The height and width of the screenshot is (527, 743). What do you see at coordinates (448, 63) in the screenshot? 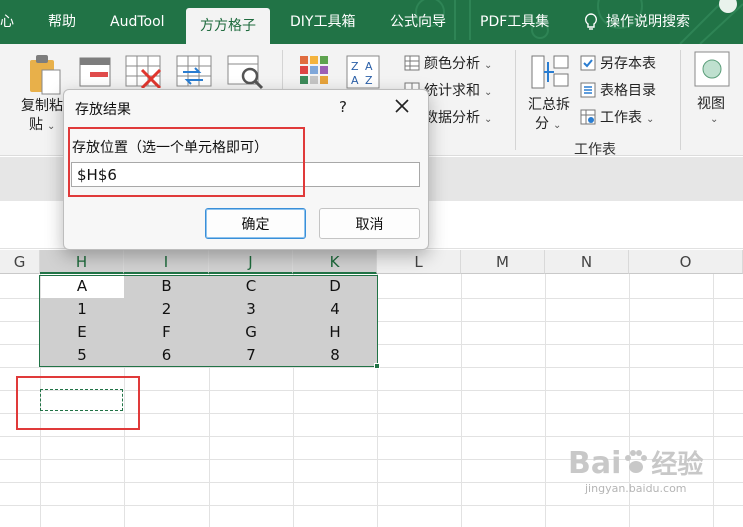
I see `color-analysis-button: 颜色分析 ⌄` at bounding box center [448, 63].